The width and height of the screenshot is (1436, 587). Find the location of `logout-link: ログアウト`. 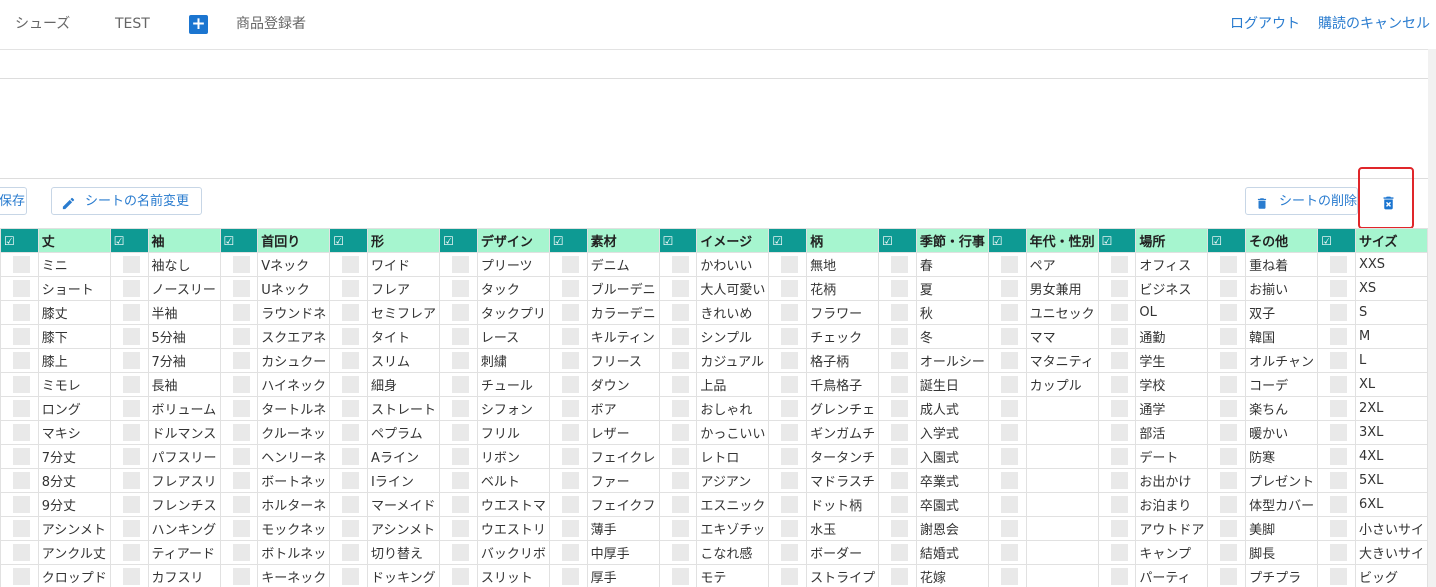

logout-link: ログアウト is located at coordinates (1265, 24).